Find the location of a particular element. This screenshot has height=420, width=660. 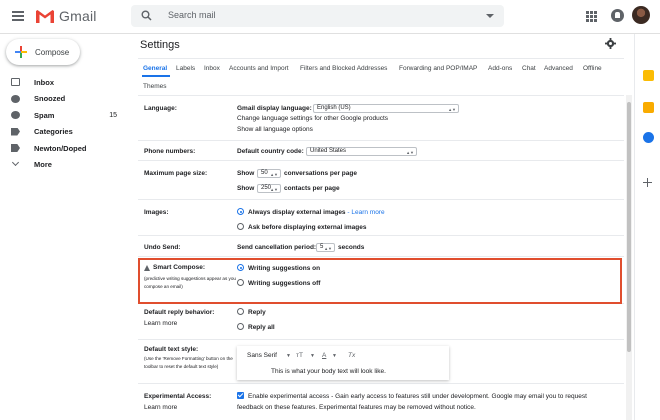

sidebar-item-label: Newton/Doped is located at coordinates (60, 148).